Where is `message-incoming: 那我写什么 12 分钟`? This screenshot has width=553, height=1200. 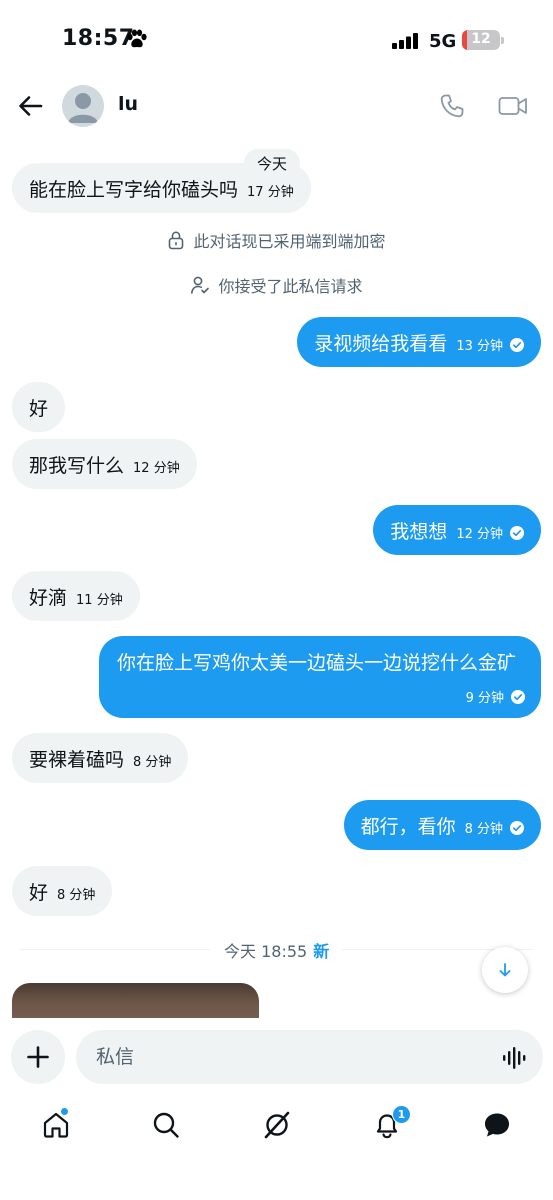
message-incoming: 那我写什么 12 分钟 is located at coordinates (104, 464).